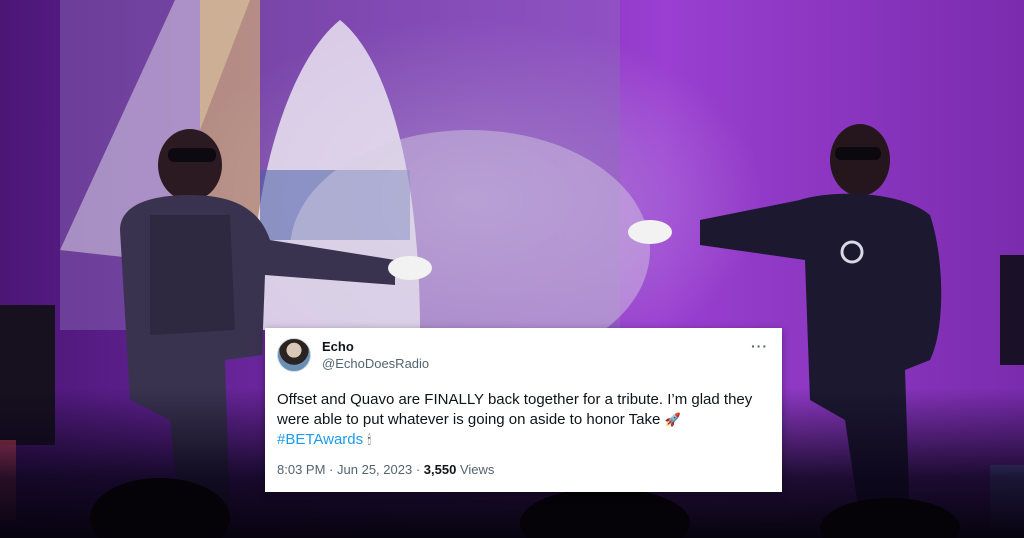  Describe the element at coordinates (440, 469) in the screenshot. I see `views-count: 3,550` at that location.